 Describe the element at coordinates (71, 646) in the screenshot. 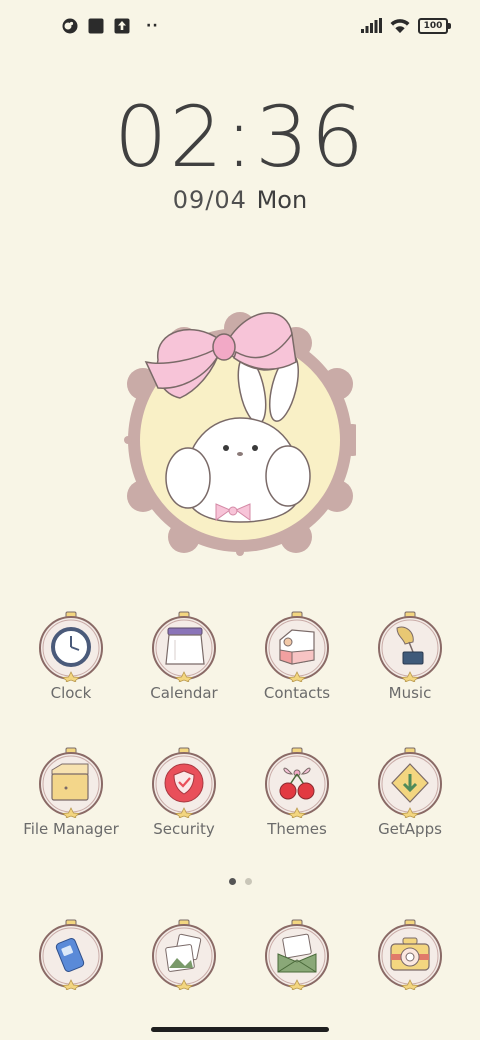

I see `clock-icon` at that location.